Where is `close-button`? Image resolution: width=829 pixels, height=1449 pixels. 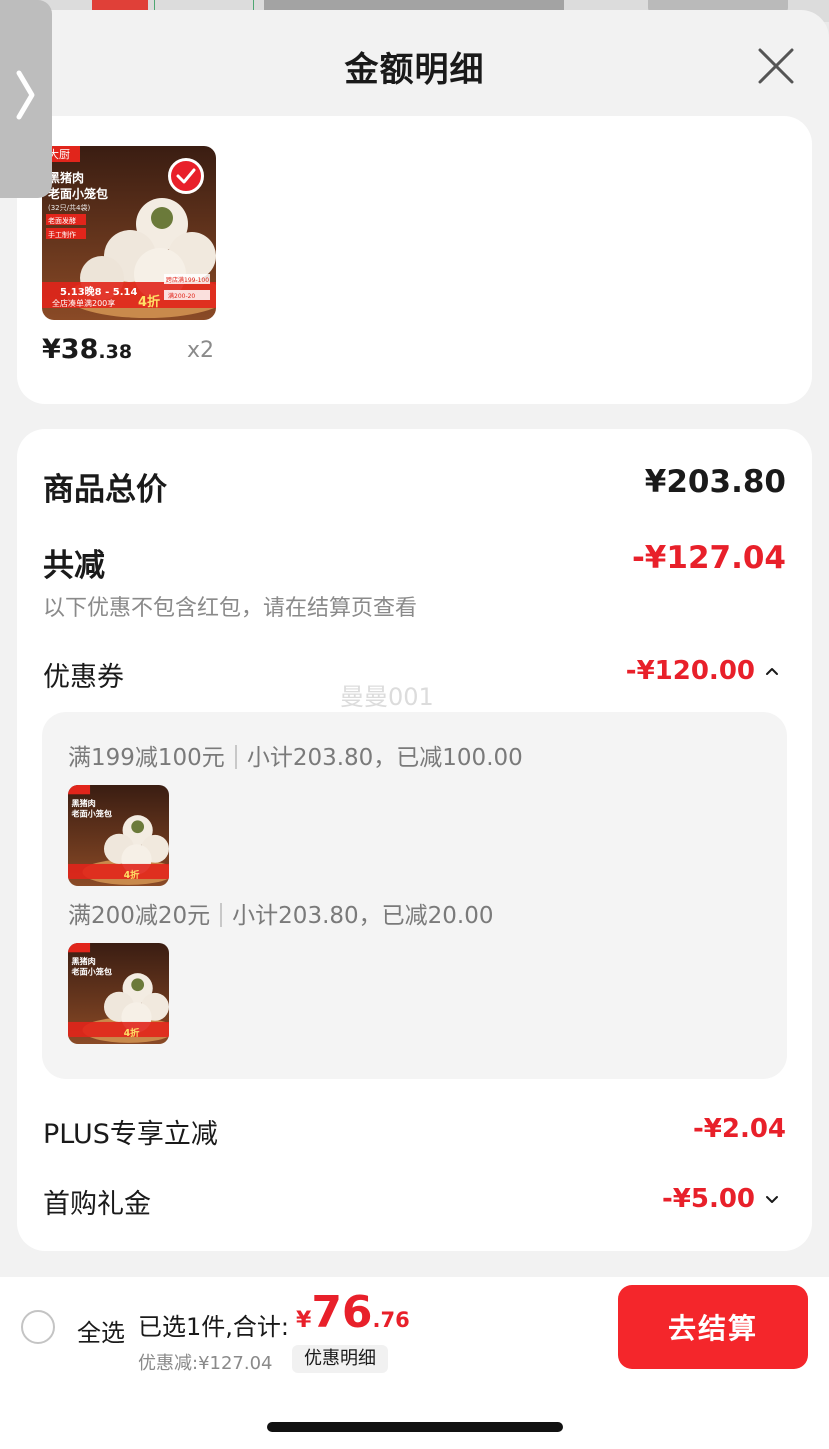
close-button is located at coordinates (776, 66).